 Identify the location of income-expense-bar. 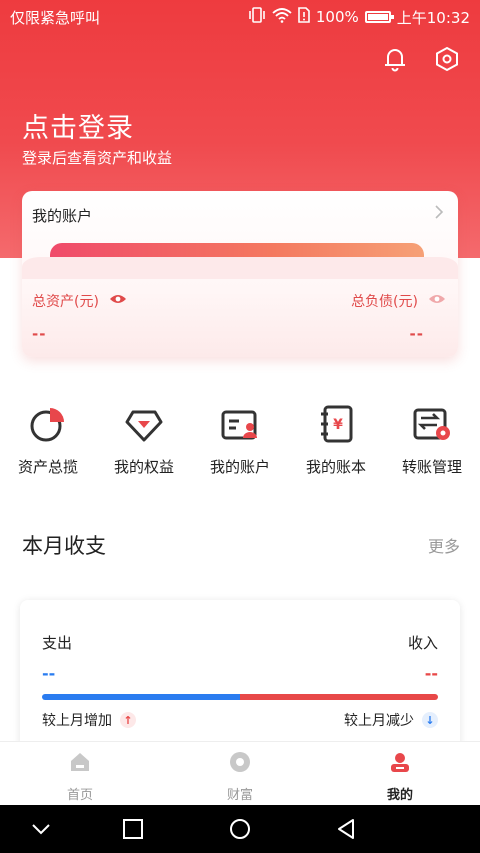
(240, 697).